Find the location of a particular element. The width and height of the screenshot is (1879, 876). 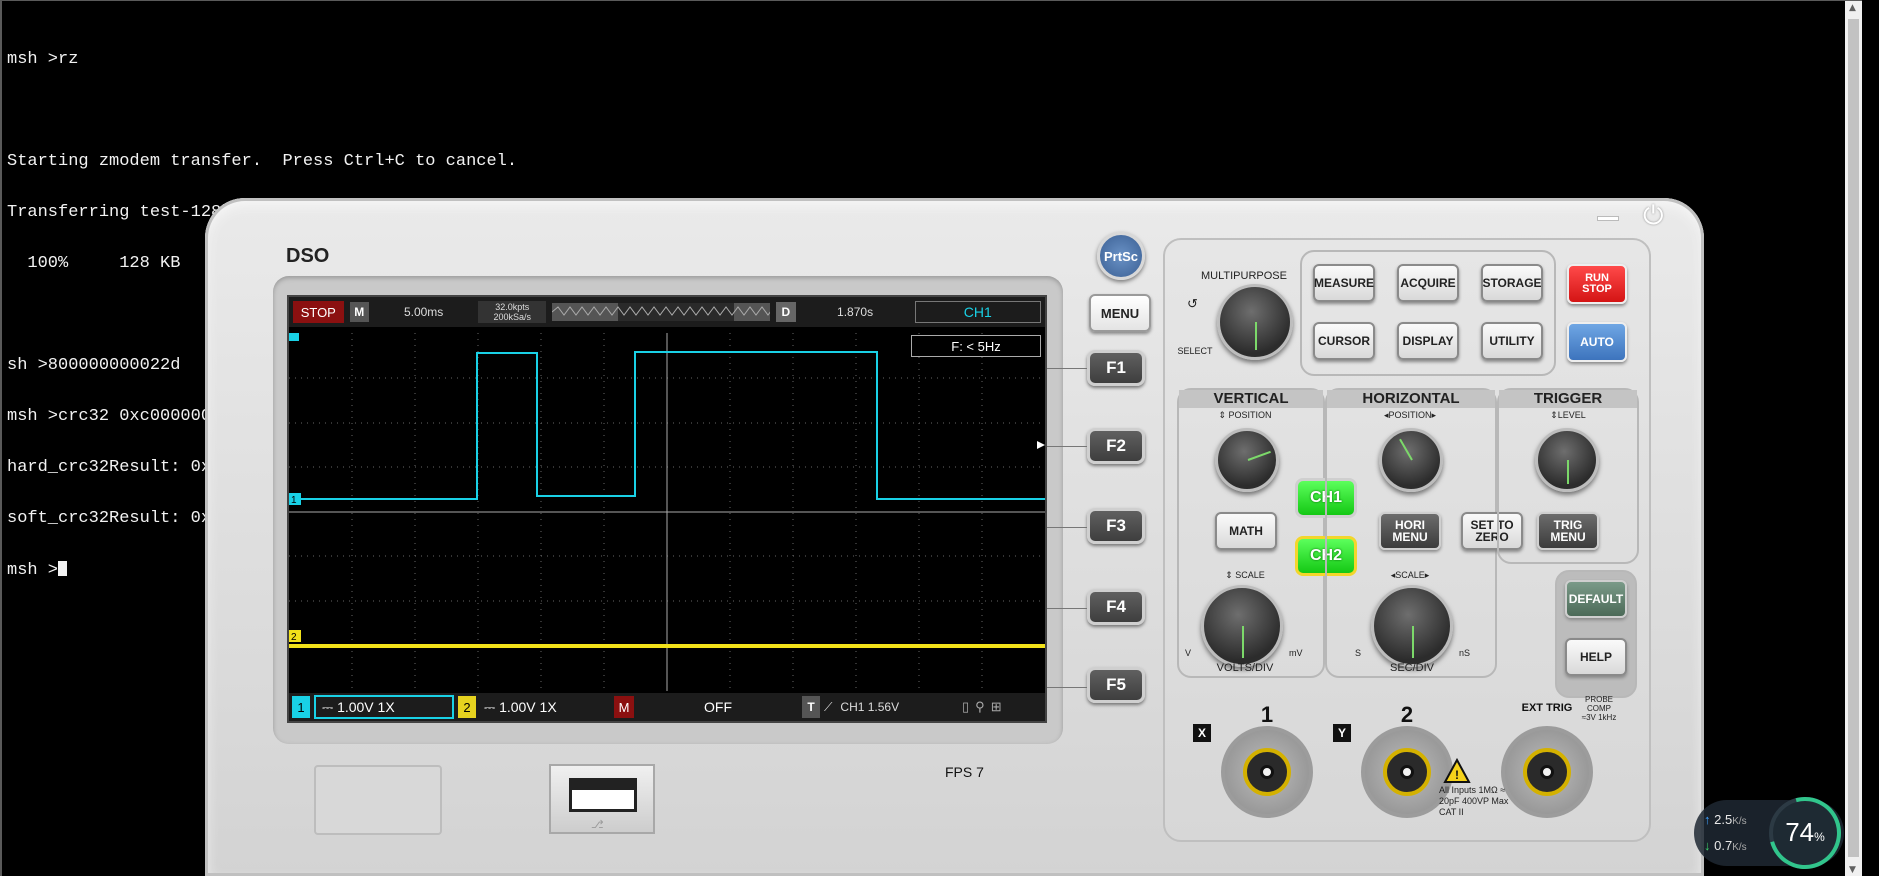

usb-icon: ⎇ is located at coordinates (597, 824).